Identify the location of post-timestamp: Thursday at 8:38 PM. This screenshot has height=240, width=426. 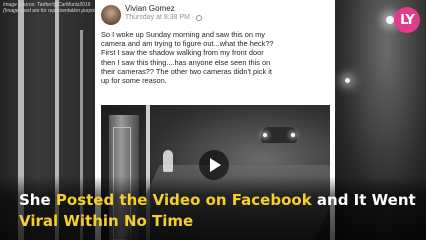
(157, 17).